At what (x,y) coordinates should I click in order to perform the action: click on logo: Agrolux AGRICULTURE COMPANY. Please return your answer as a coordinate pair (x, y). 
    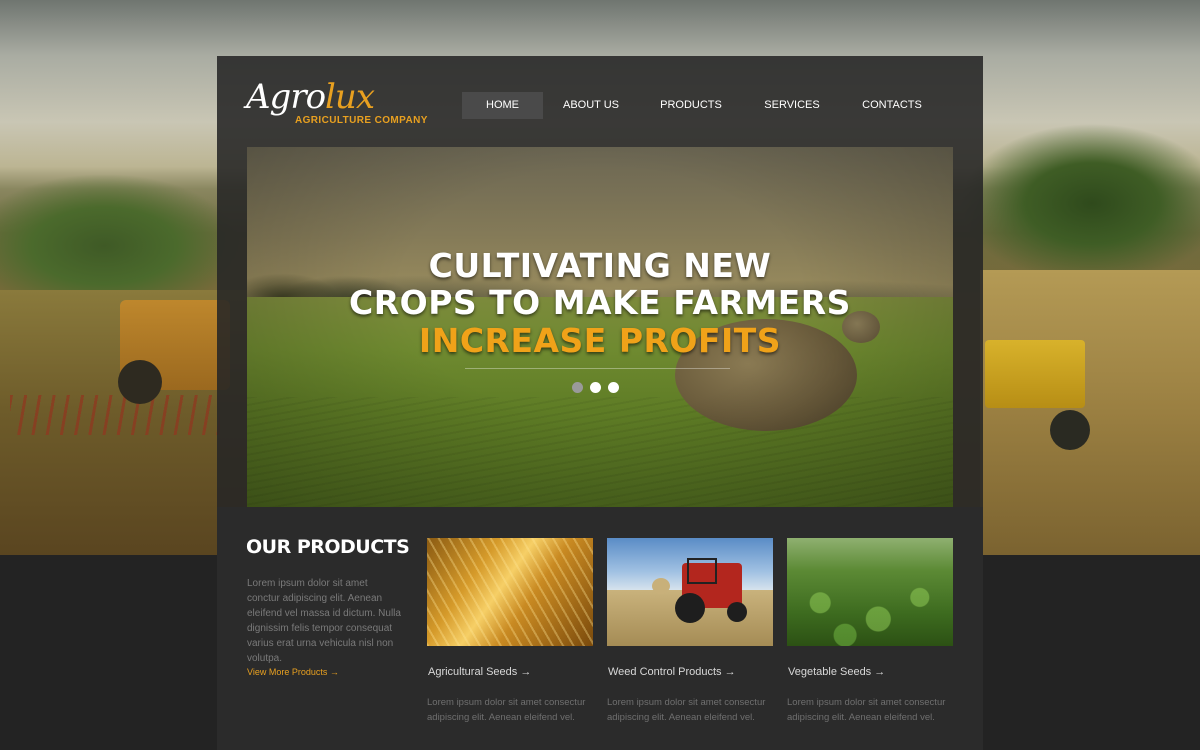
    Looking at the image, I should click on (337, 102).